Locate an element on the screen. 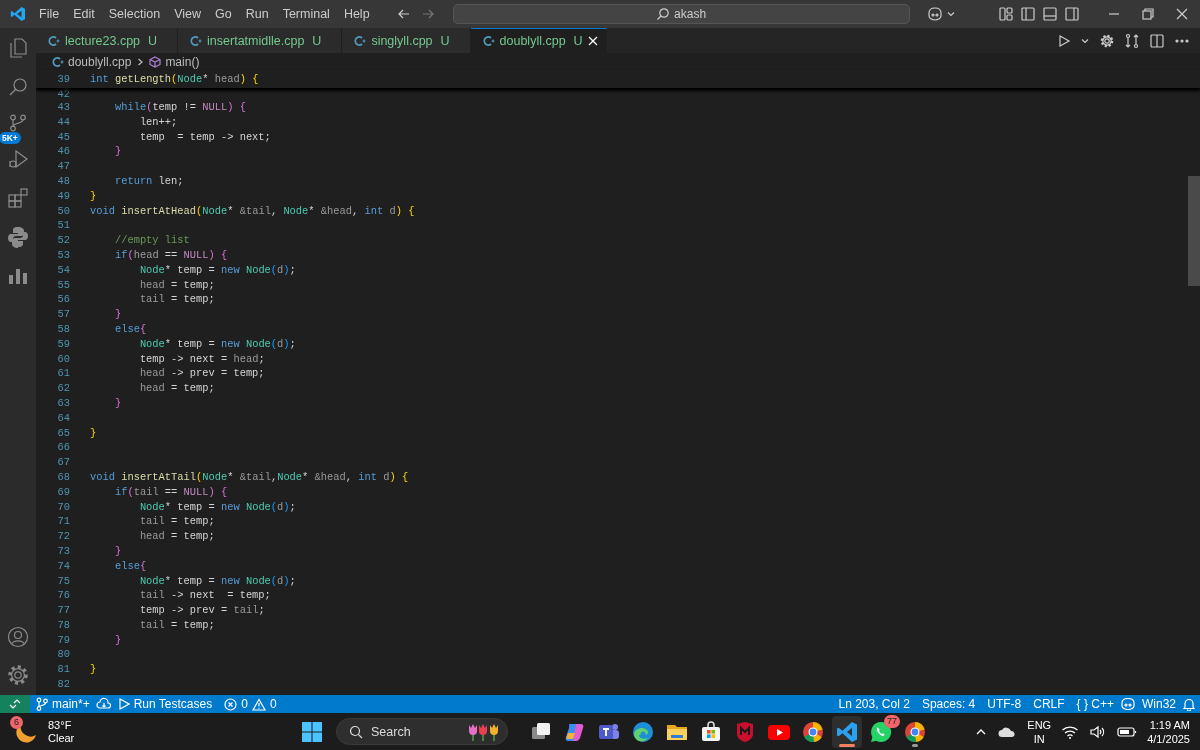 This screenshot has height=750, width=1200. command-center-field: akash is located at coordinates (681, 14).